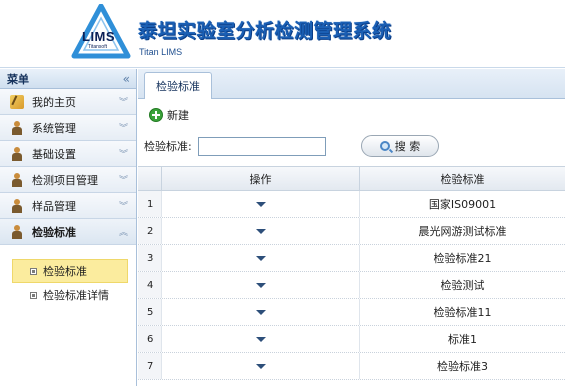  I want to click on sidebar-item-system-management: 系统管理 ︾, so click(68, 128).